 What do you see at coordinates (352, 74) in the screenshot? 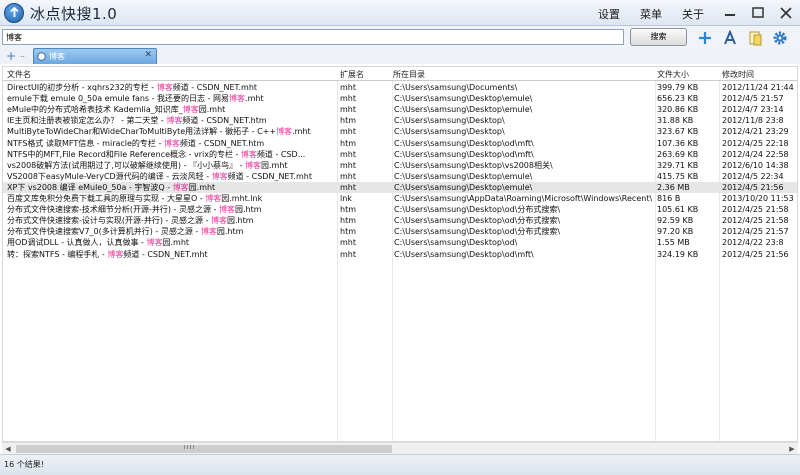
I see `column-header-ext: 扩展名` at bounding box center [352, 74].